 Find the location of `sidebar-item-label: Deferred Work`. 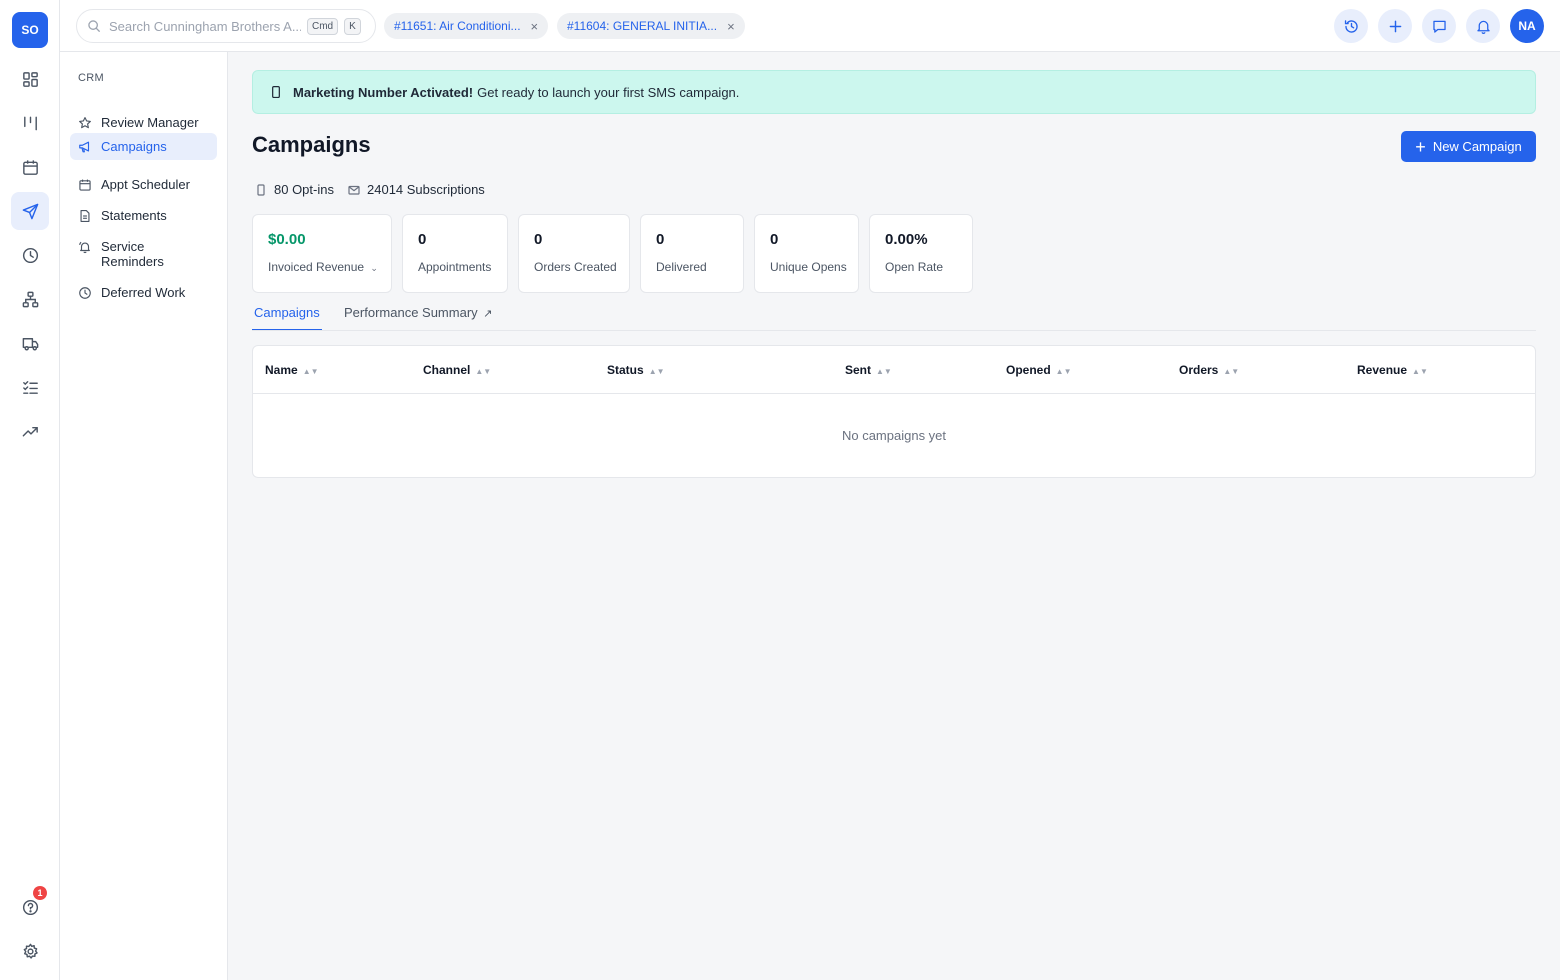

sidebar-item-label: Deferred Work is located at coordinates (143, 292).